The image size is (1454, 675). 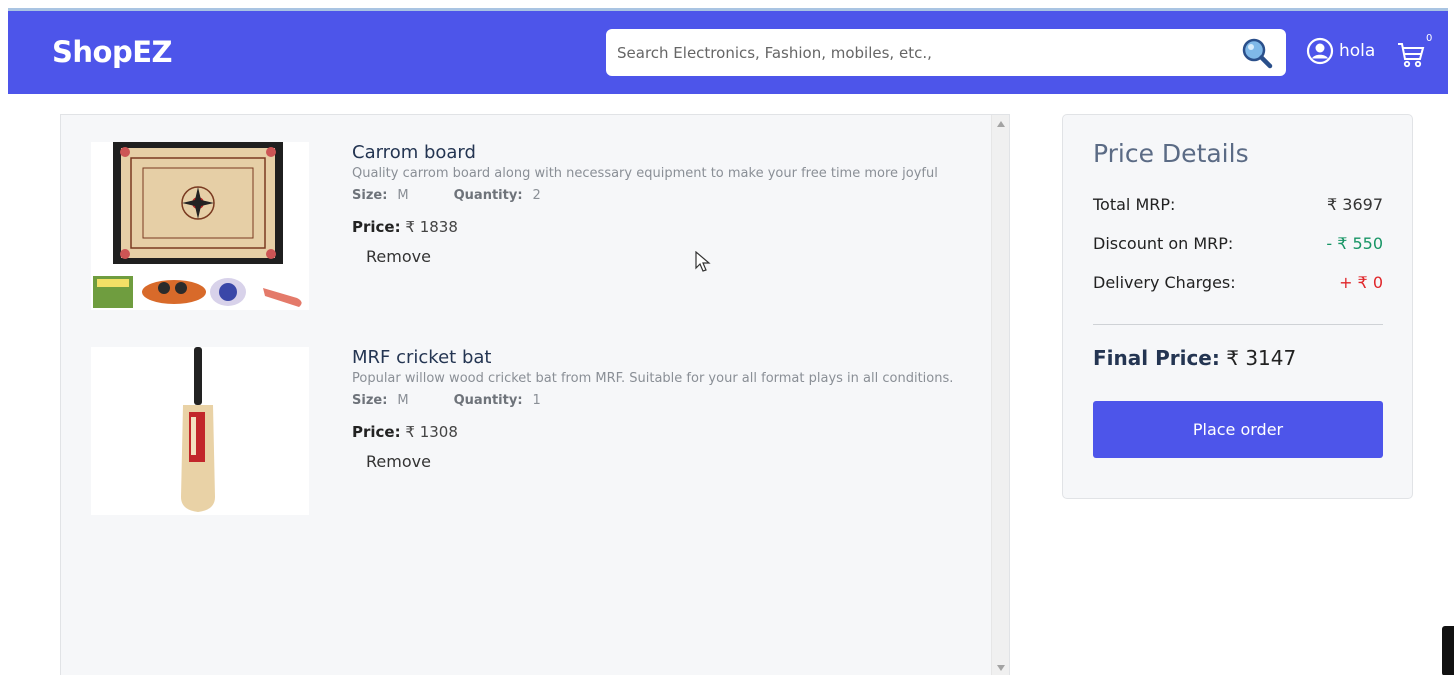 I want to click on price-value: ₹ 1308, so click(x=431, y=432).